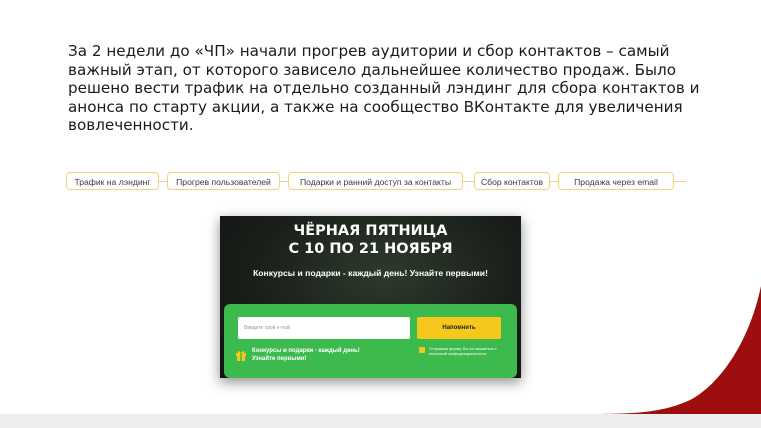 The image size is (761, 428). Describe the element at coordinates (422, 350) in the screenshot. I see `consent-checkbox` at that location.